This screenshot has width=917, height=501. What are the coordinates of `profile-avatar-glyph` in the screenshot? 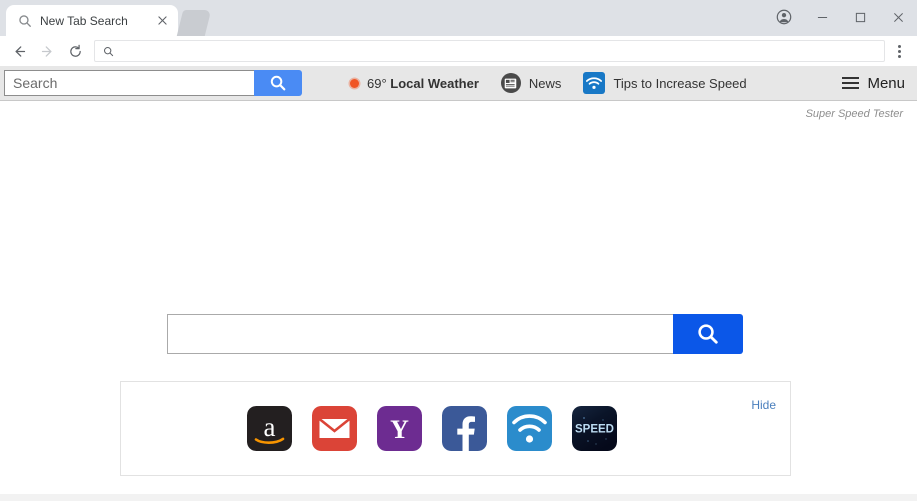 It's located at (784, 17).